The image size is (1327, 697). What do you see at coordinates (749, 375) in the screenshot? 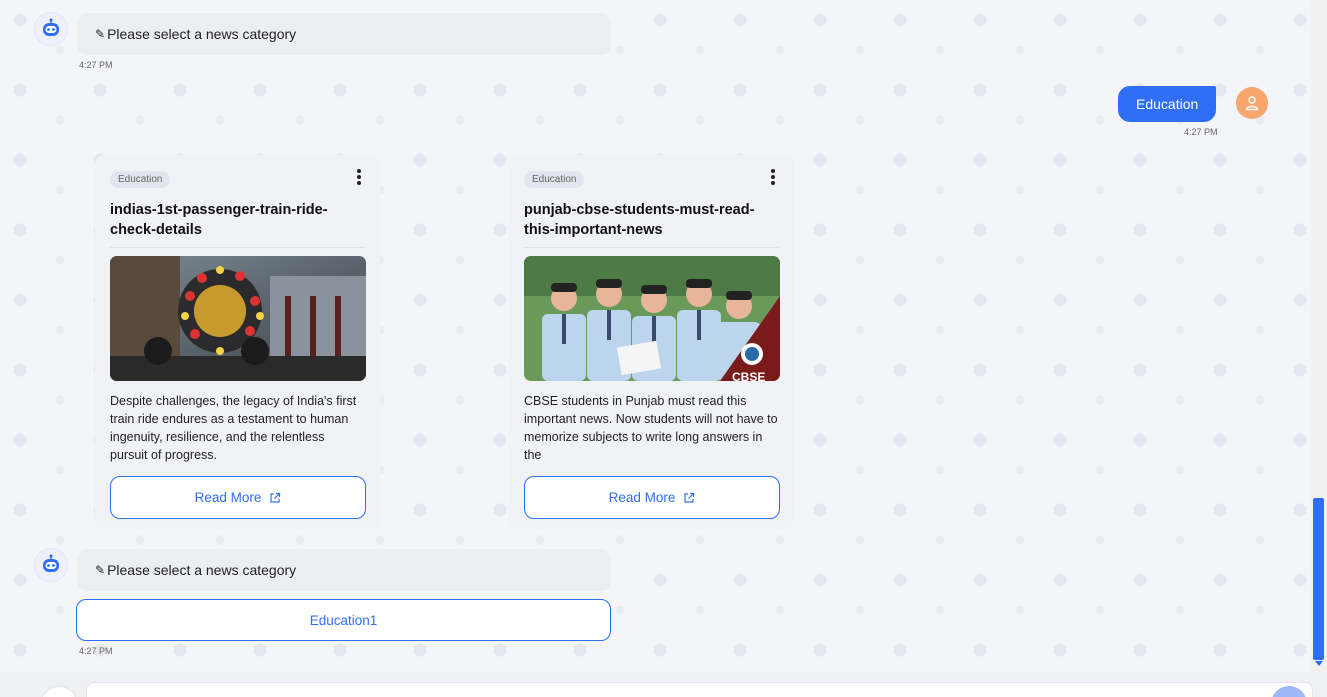
I see `cbse-logo-text: CBSE` at bounding box center [749, 375].